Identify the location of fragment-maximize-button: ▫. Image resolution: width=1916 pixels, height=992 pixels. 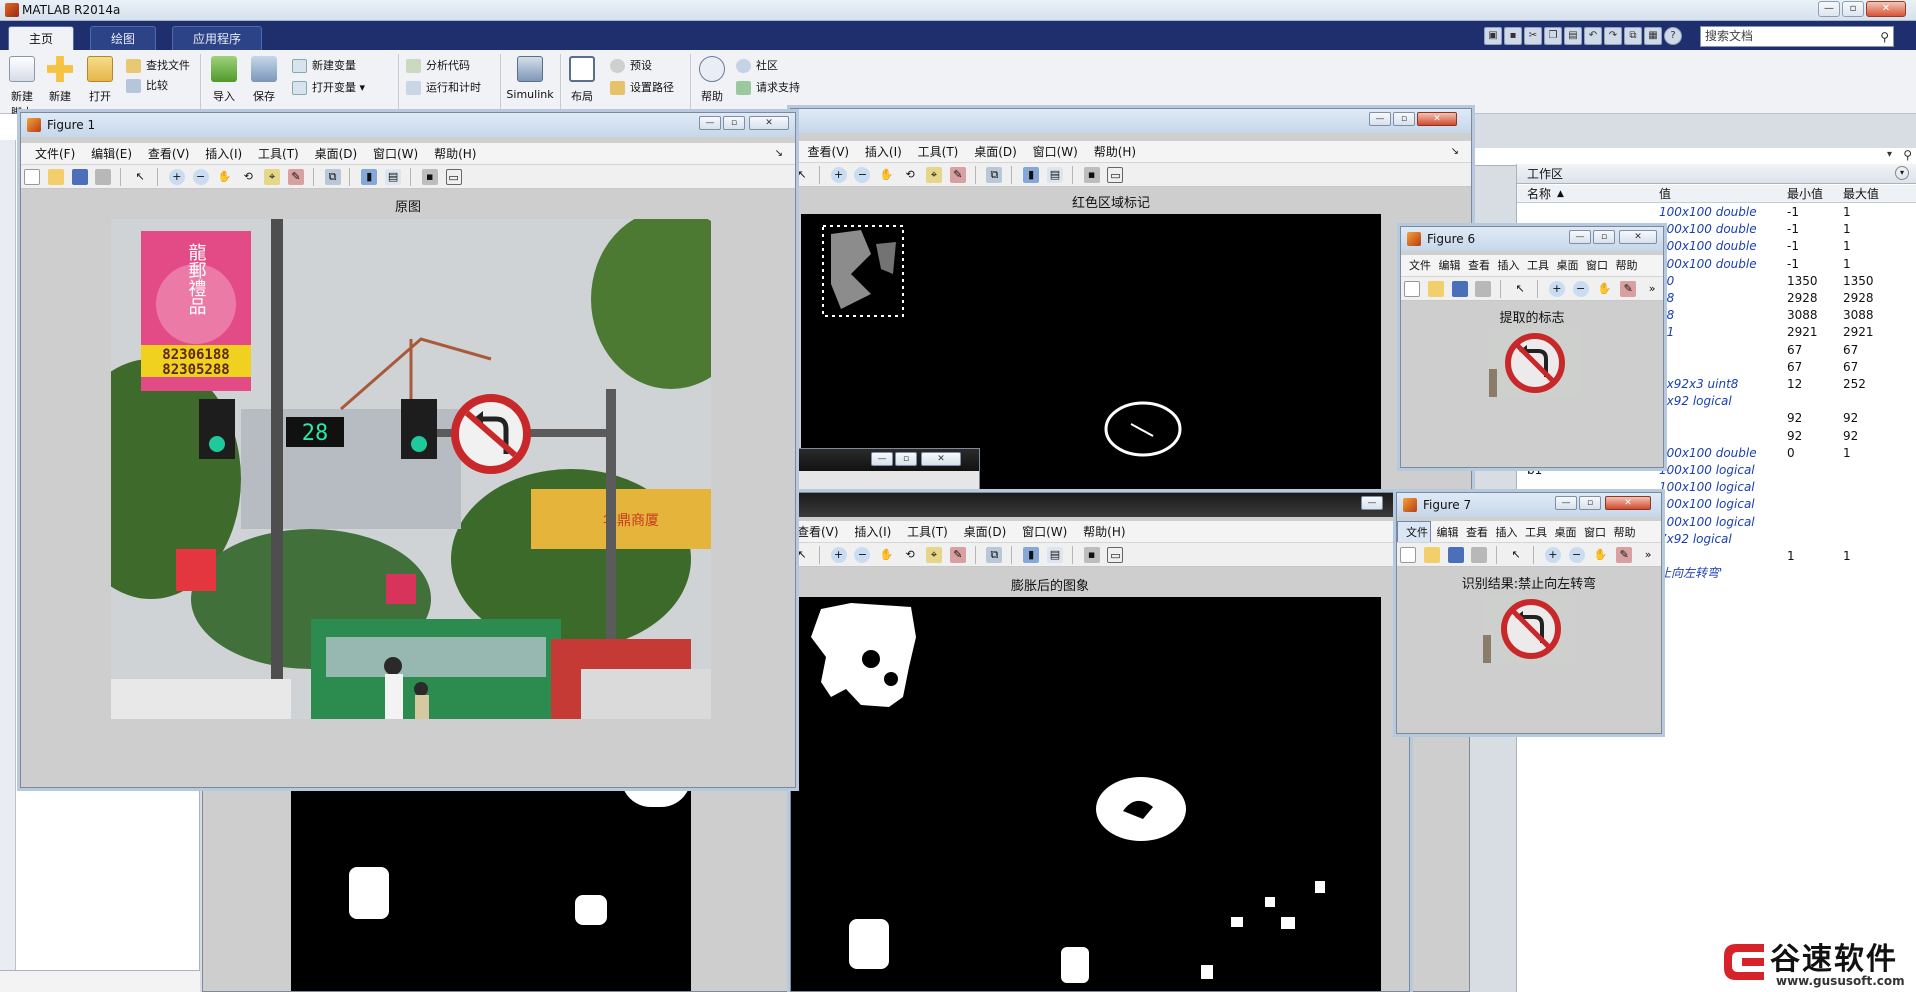
(906, 459).